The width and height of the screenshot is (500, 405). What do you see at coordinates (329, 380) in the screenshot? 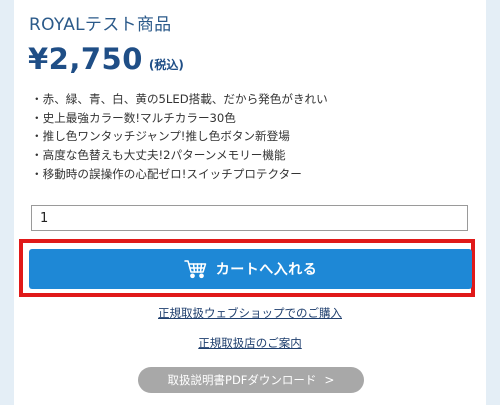
I see `chevron-right-icon: >` at bounding box center [329, 380].